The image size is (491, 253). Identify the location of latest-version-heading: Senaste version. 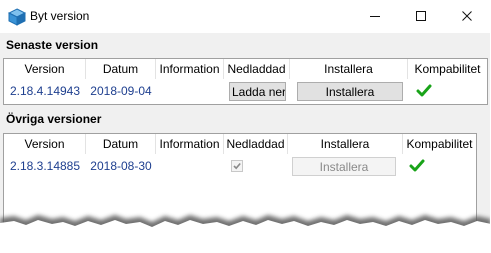
(52, 45).